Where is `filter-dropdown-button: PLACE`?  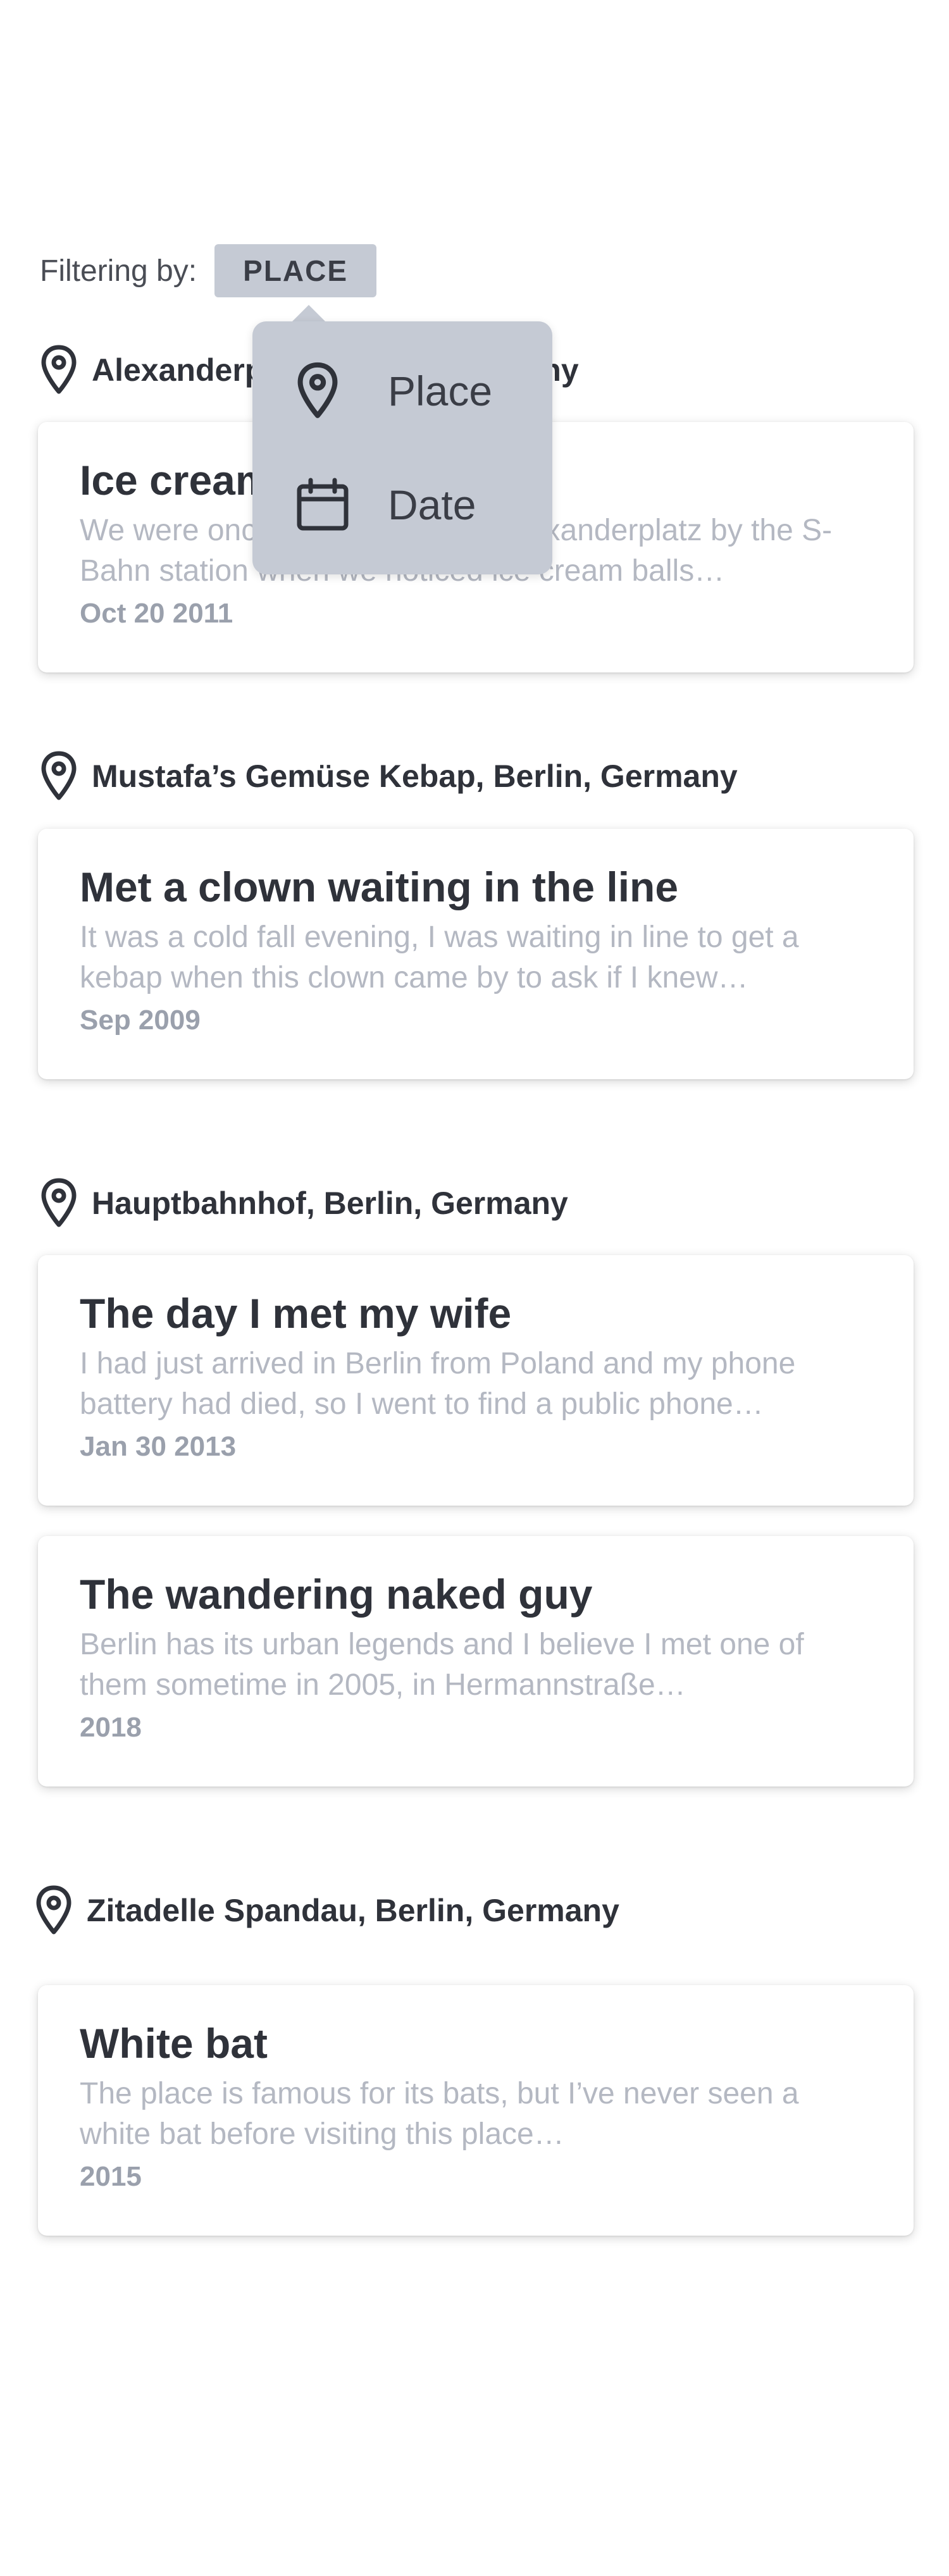 filter-dropdown-button: PLACE is located at coordinates (295, 271).